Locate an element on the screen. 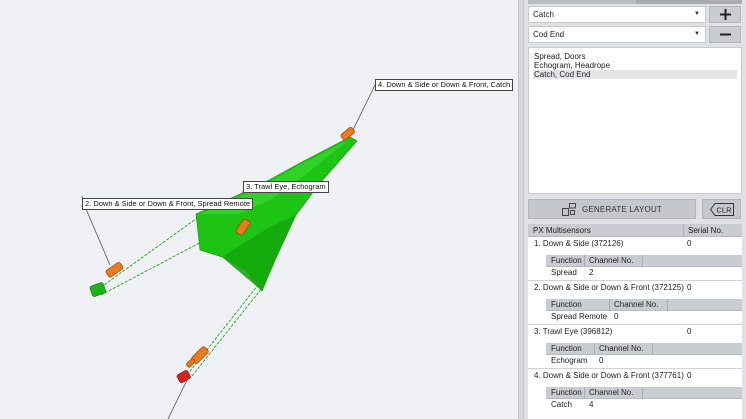  table-header: PX Multisensors Serial No. is located at coordinates (635, 230).